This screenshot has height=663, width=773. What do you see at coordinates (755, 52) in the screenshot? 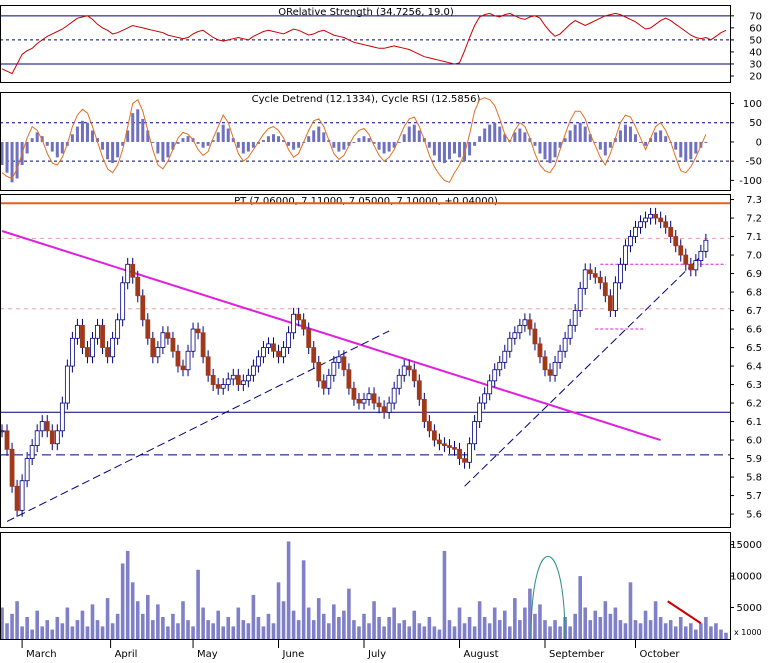
I see `rsi-tick-label: 40` at bounding box center [755, 52].